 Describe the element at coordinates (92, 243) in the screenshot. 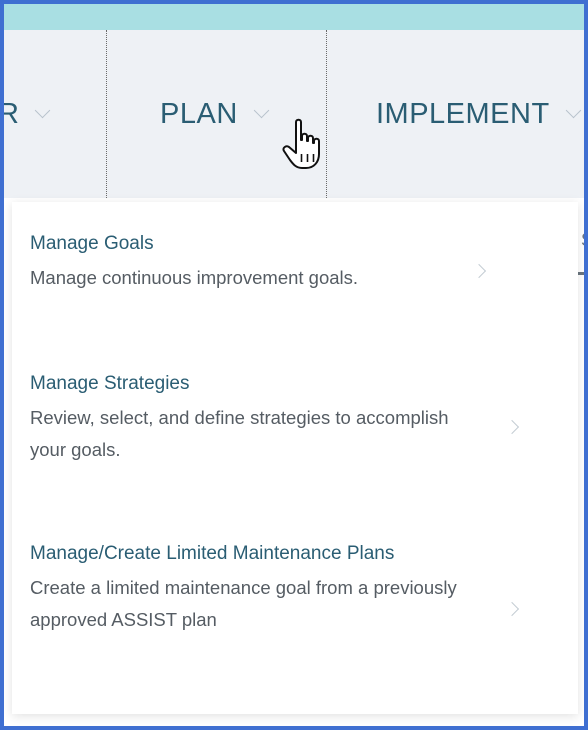

I see `dropdown-item-title: Manage Goals` at that location.